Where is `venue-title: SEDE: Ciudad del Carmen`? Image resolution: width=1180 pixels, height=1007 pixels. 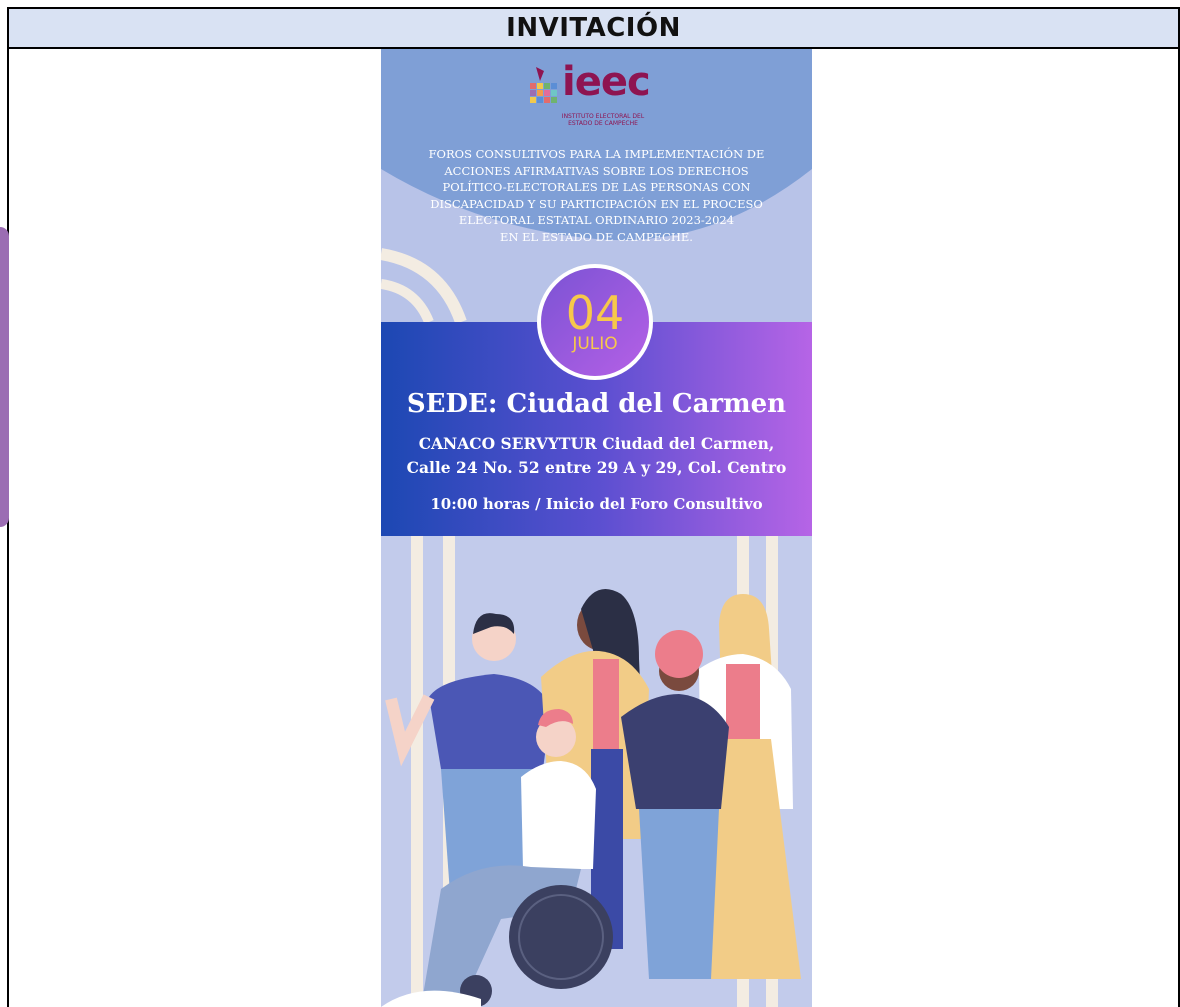
venue-title: SEDE: Ciudad del Carmen is located at coordinates (596, 404).